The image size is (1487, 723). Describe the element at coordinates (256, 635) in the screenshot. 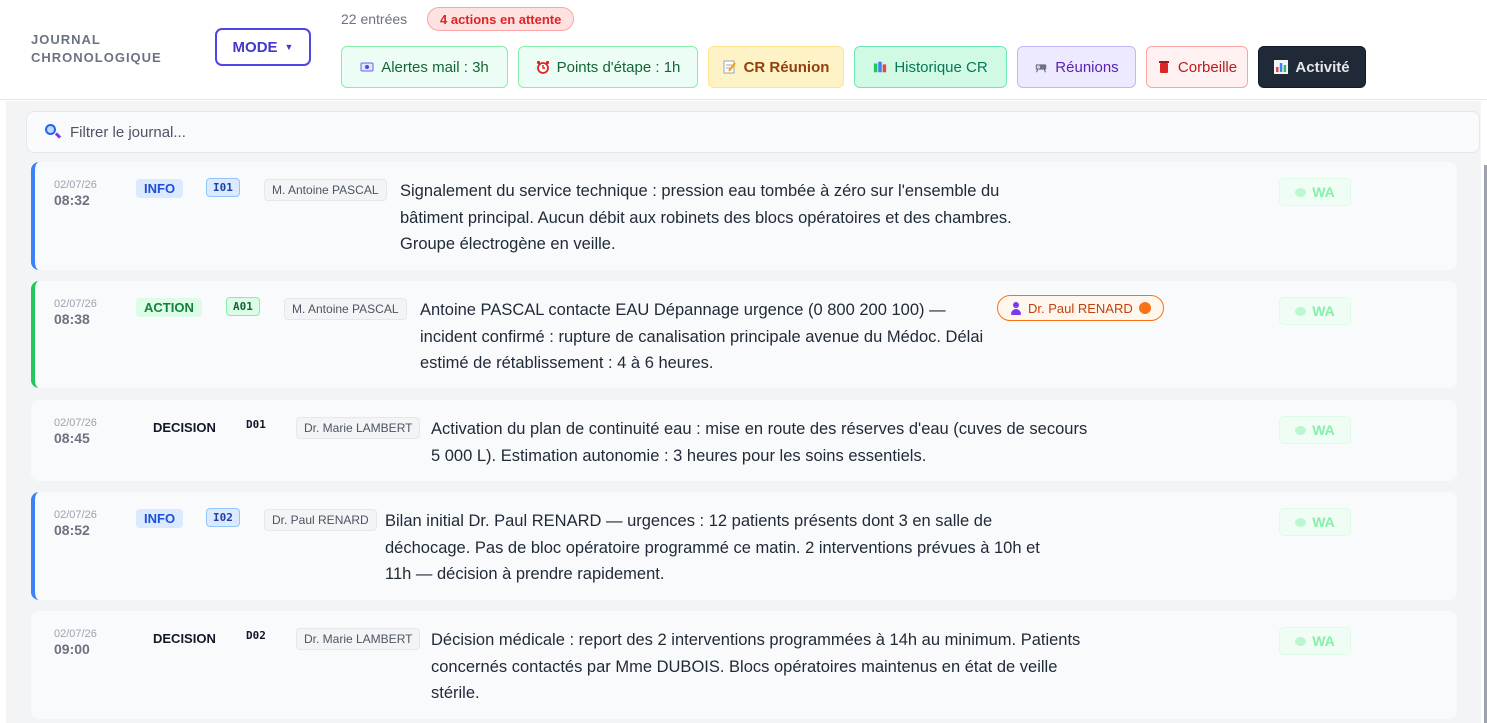

I see `entry-code: D02` at that location.